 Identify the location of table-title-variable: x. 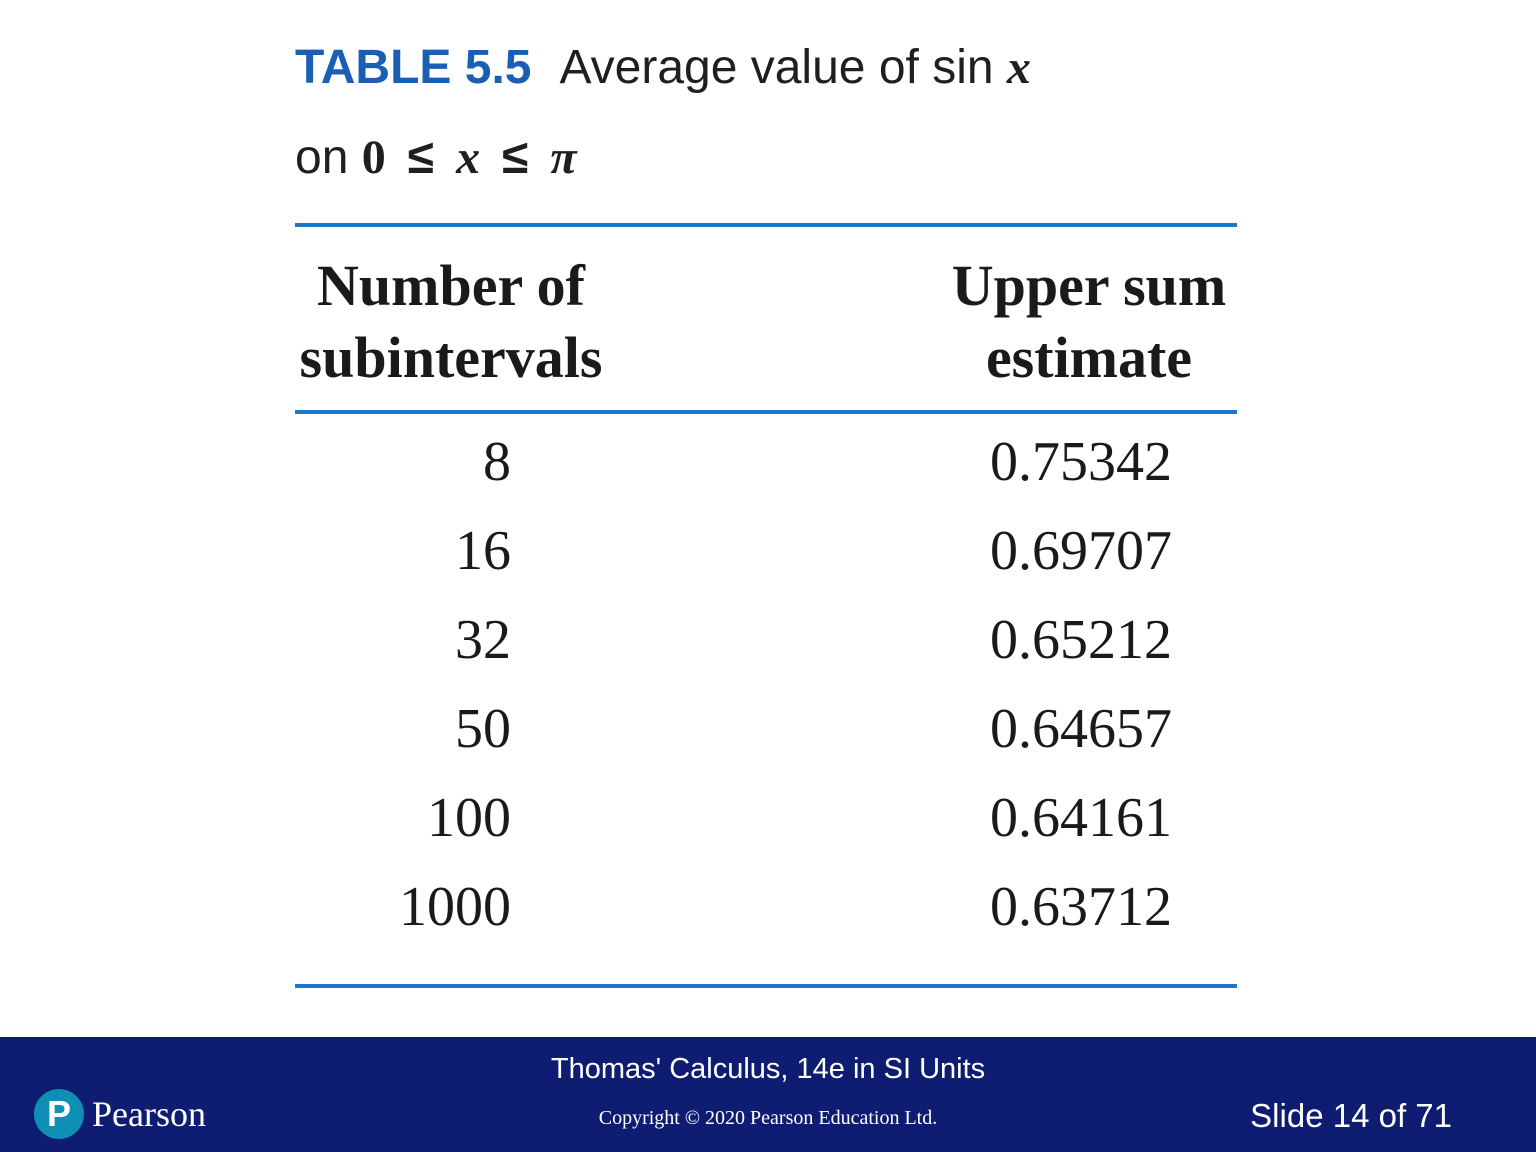
(1018, 67).